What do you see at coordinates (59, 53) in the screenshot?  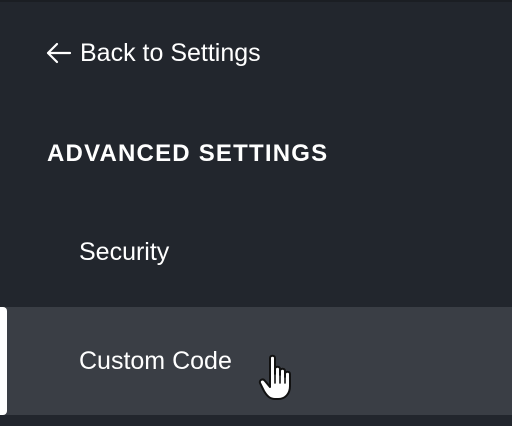 I see `arrow-left-icon` at bounding box center [59, 53].